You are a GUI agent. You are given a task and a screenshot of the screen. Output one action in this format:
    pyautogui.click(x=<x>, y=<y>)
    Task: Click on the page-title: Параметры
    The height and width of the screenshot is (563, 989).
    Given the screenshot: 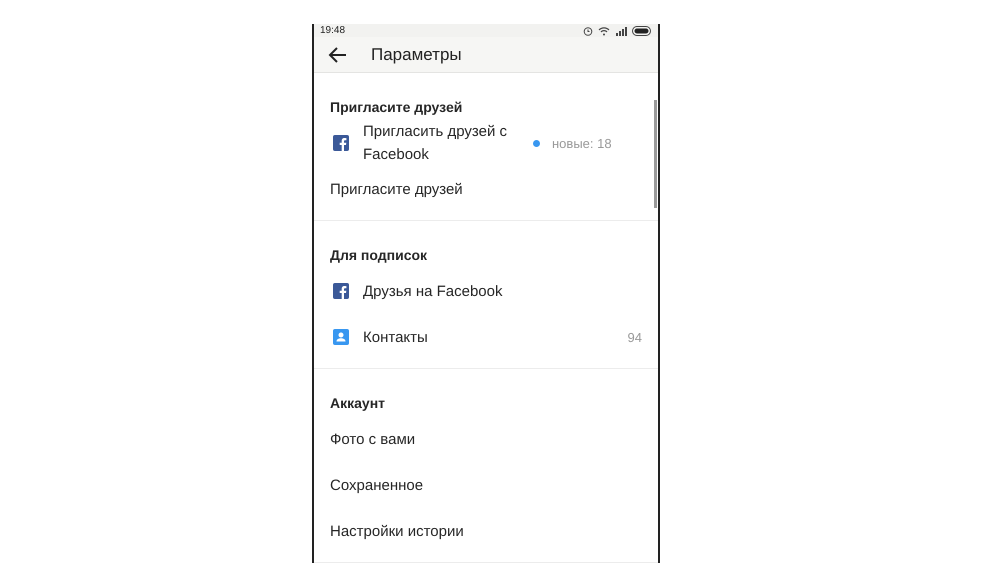 What is the action you would take?
    pyautogui.click(x=416, y=54)
    